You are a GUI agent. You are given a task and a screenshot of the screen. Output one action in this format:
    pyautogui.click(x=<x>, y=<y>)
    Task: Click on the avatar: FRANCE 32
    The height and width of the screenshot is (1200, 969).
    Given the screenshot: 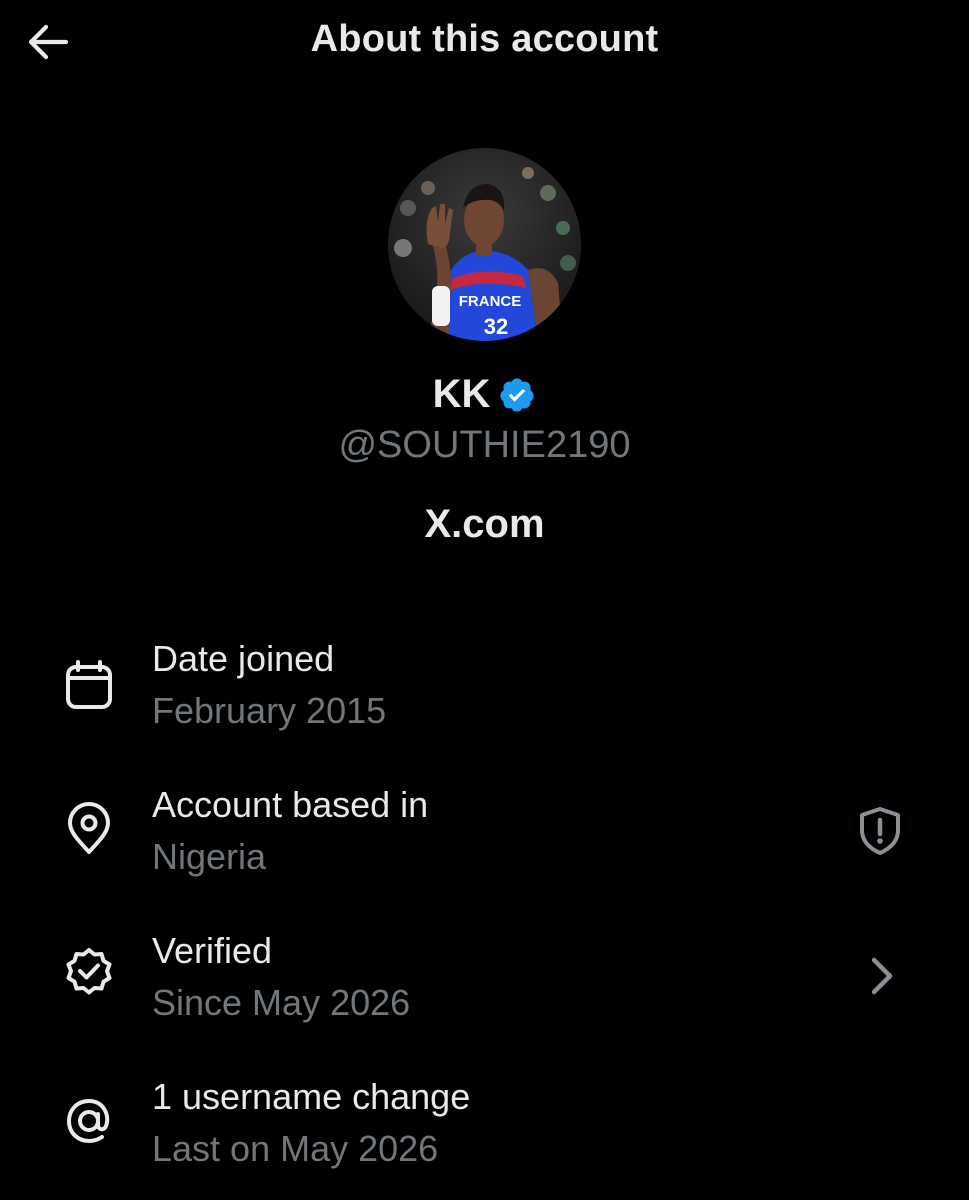 What is the action you would take?
    pyautogui.click(x=484, y=244)
    